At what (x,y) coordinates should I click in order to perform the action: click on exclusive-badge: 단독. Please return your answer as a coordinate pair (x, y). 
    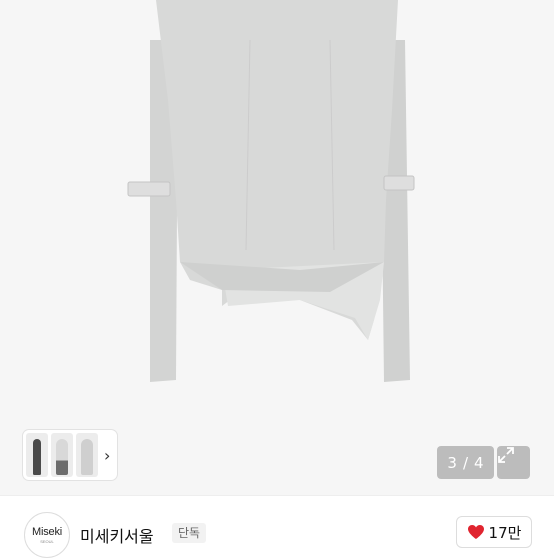
    Looking at the image, I should click on (189, 533).